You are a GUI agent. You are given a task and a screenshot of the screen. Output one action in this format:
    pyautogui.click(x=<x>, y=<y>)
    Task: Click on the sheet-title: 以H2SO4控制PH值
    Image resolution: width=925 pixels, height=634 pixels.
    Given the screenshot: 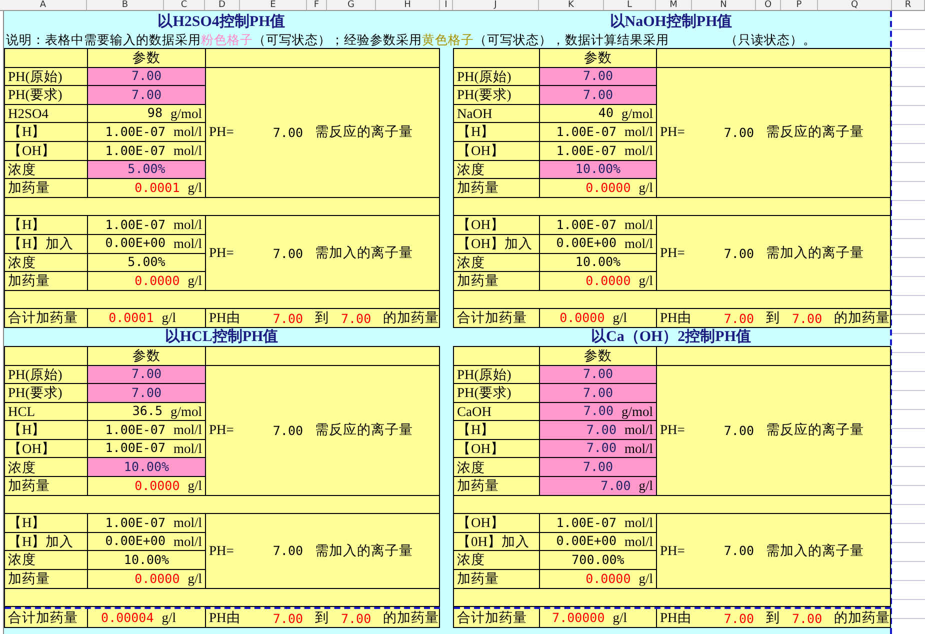 What is the action you would take?
    pyautogui.click(x=221, y=21)
    